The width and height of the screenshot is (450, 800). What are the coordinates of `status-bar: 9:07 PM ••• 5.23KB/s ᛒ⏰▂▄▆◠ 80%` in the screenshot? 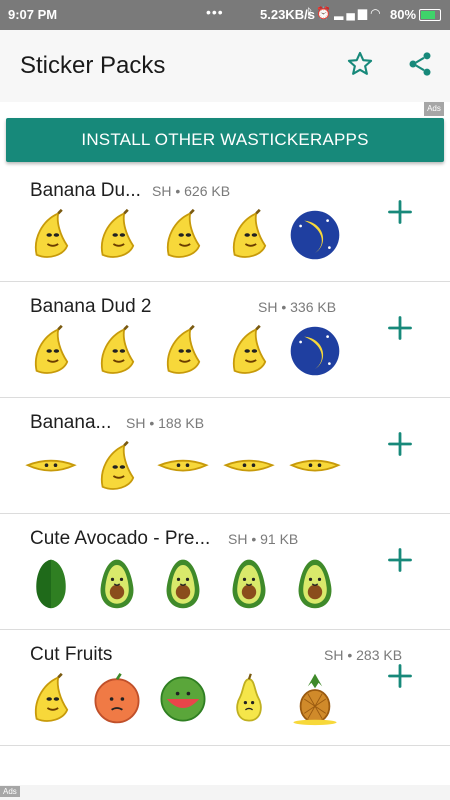 It's located at (225, 15).